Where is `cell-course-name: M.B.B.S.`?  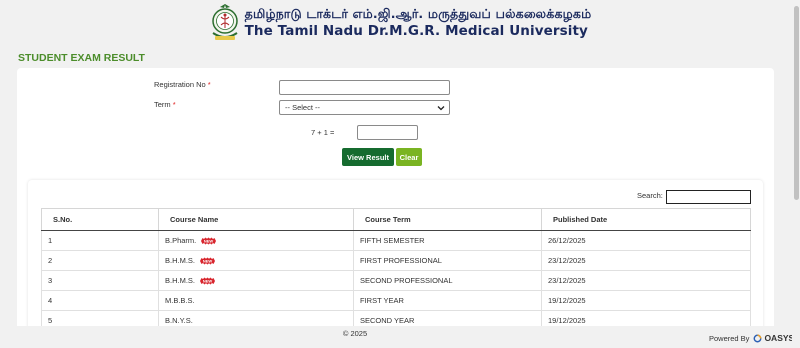 cell-course-name: M.B.B.S. is located at coordinates (256, 300).